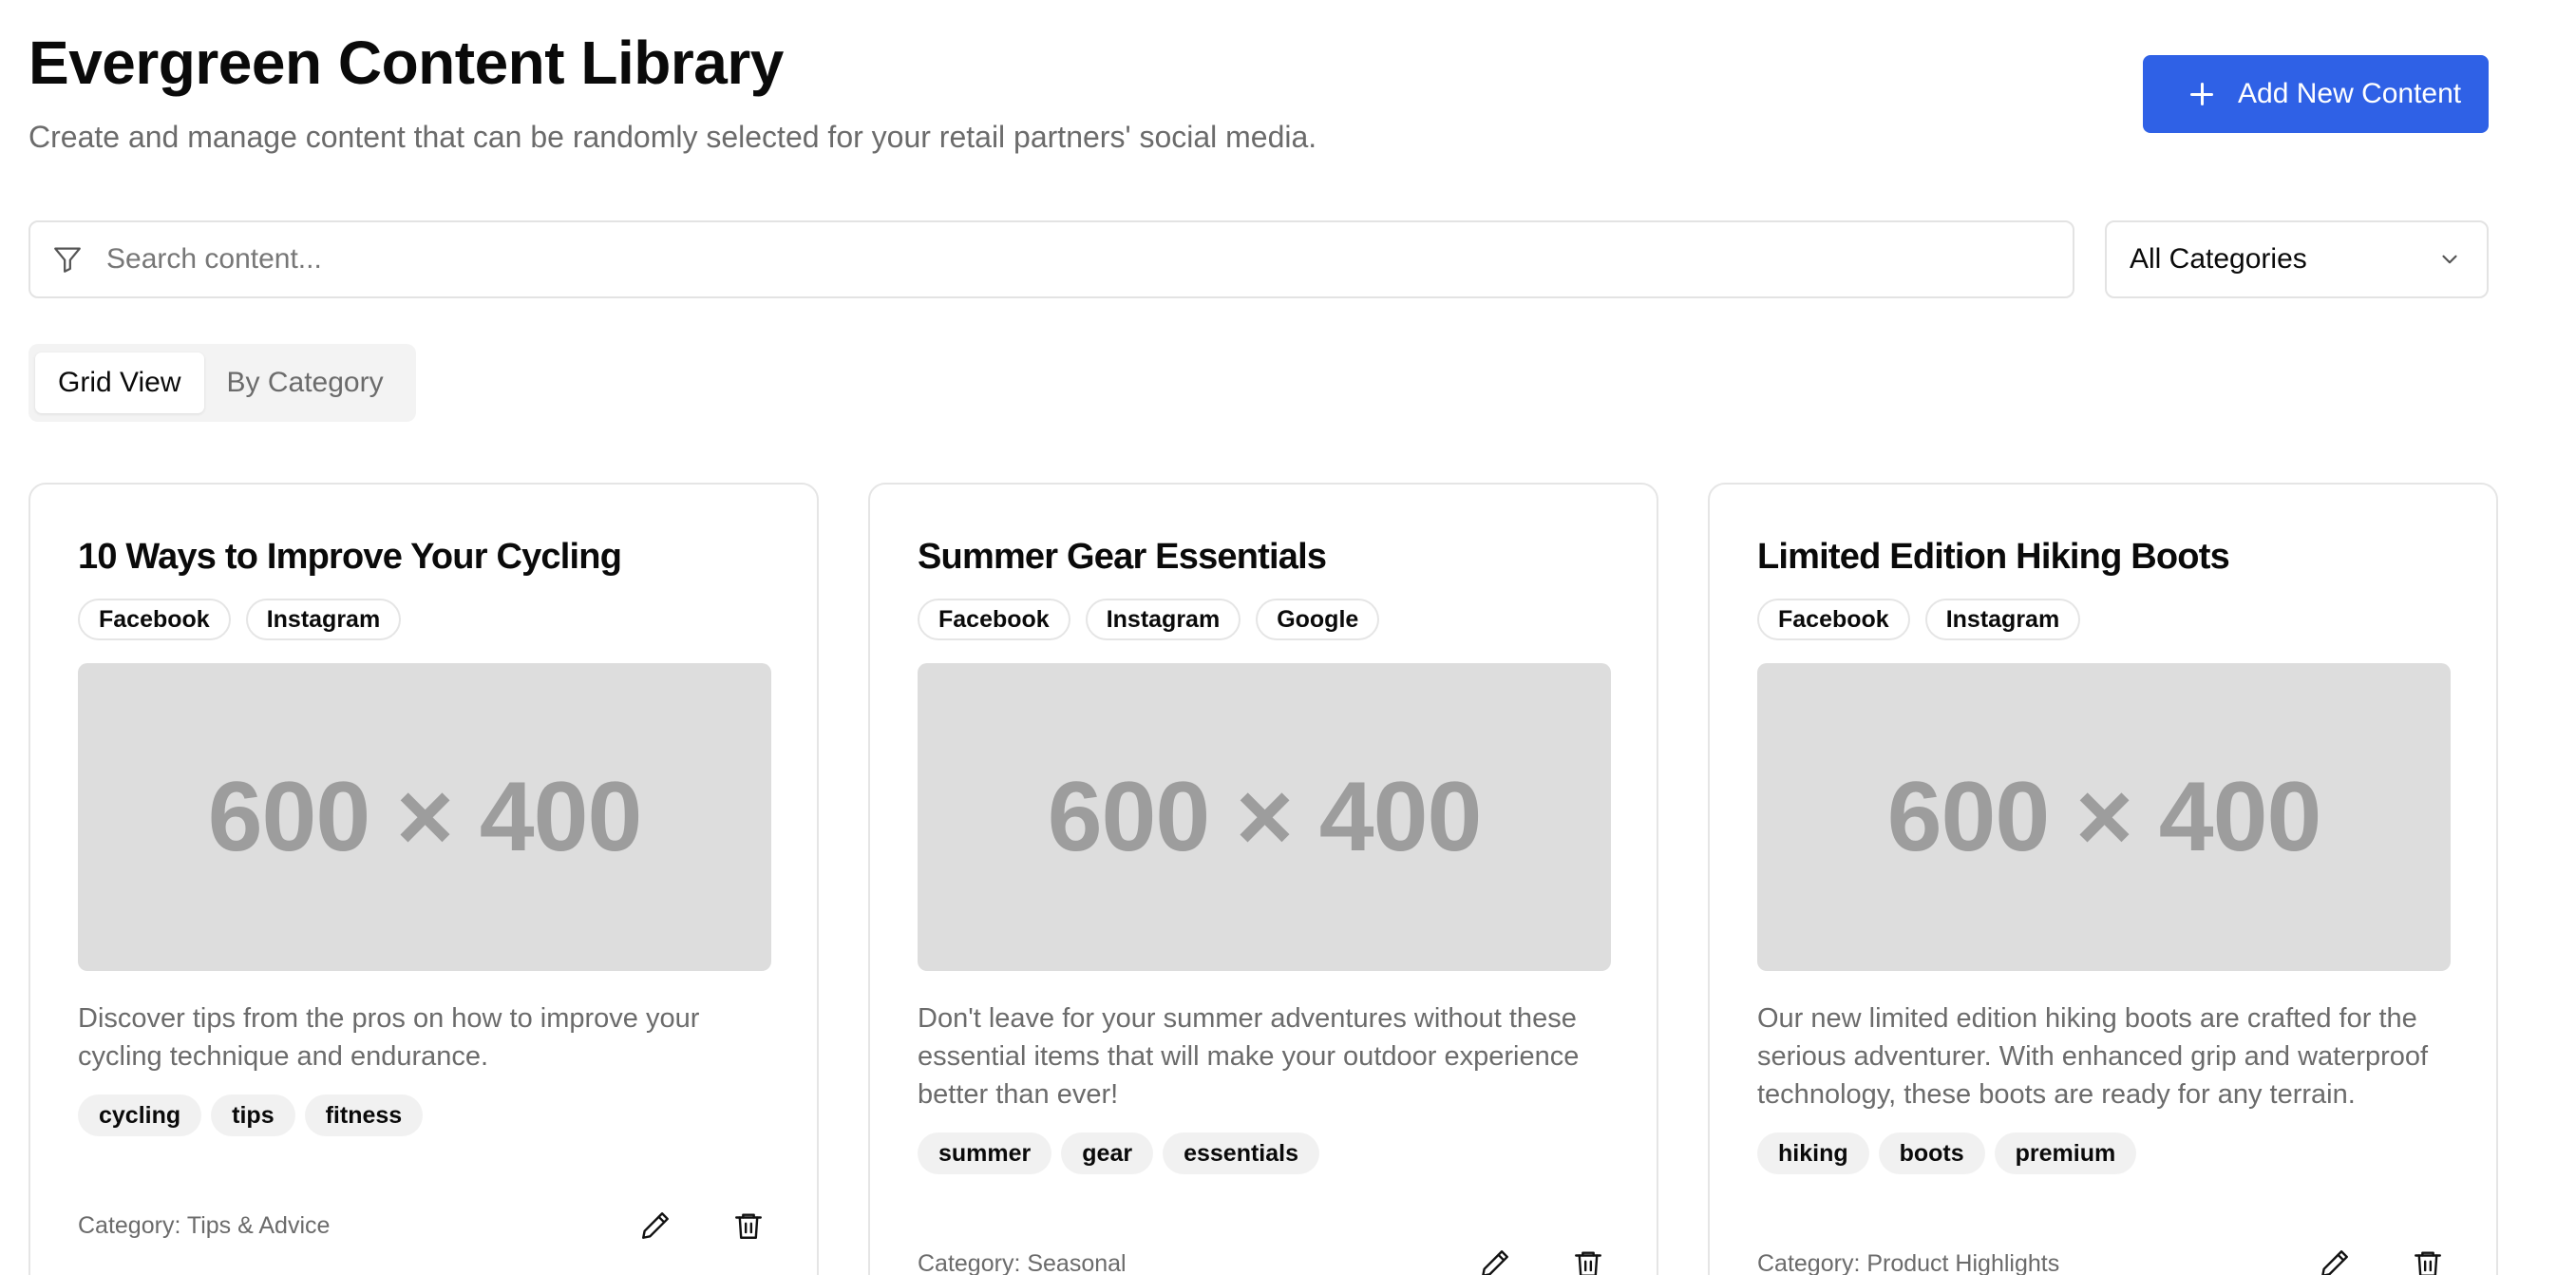 The height and width of the screenshot is (1275, 2576). I want to click on tab-grid-view: Grid View, so click(119, 382).